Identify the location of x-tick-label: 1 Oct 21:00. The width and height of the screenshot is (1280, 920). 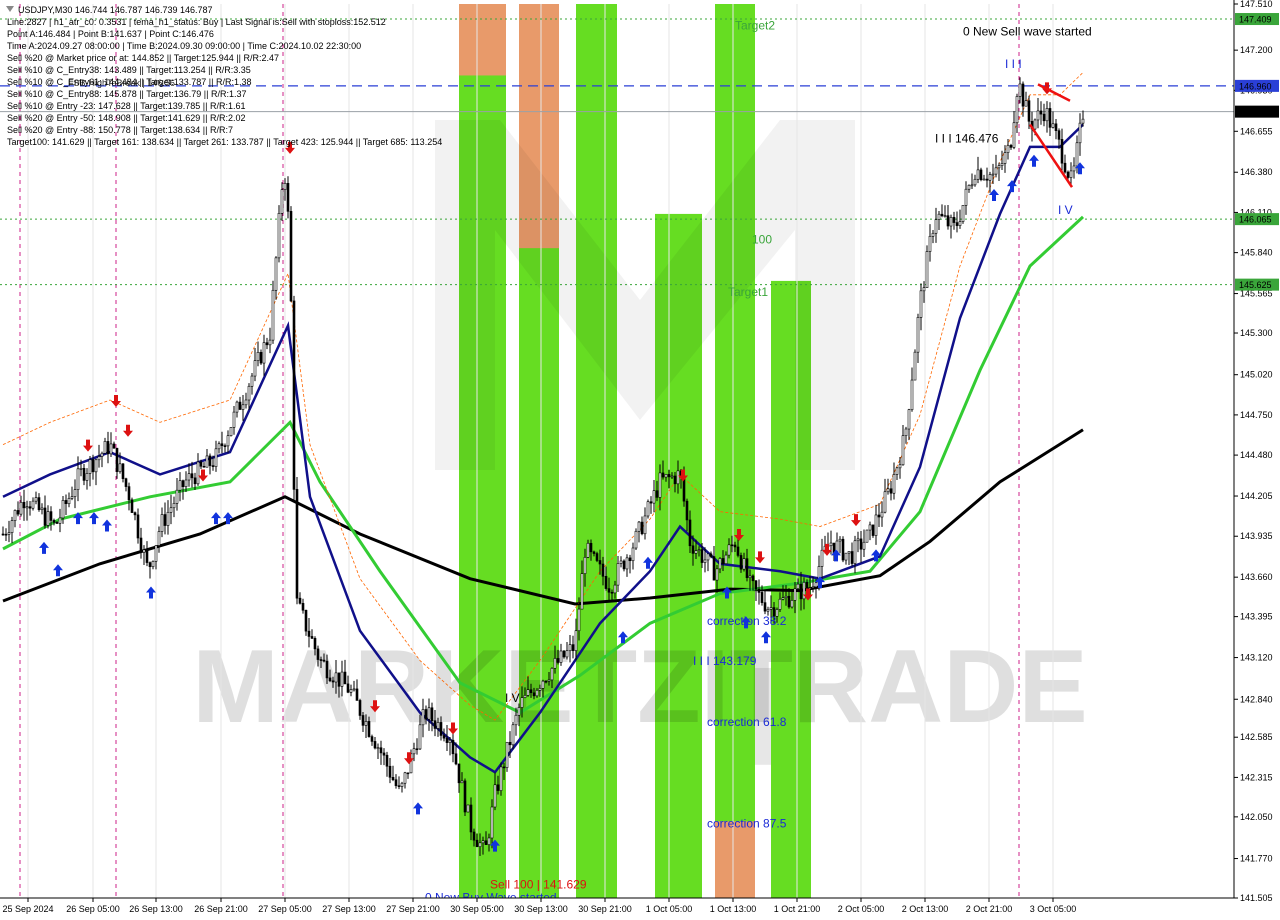
(797, 909).